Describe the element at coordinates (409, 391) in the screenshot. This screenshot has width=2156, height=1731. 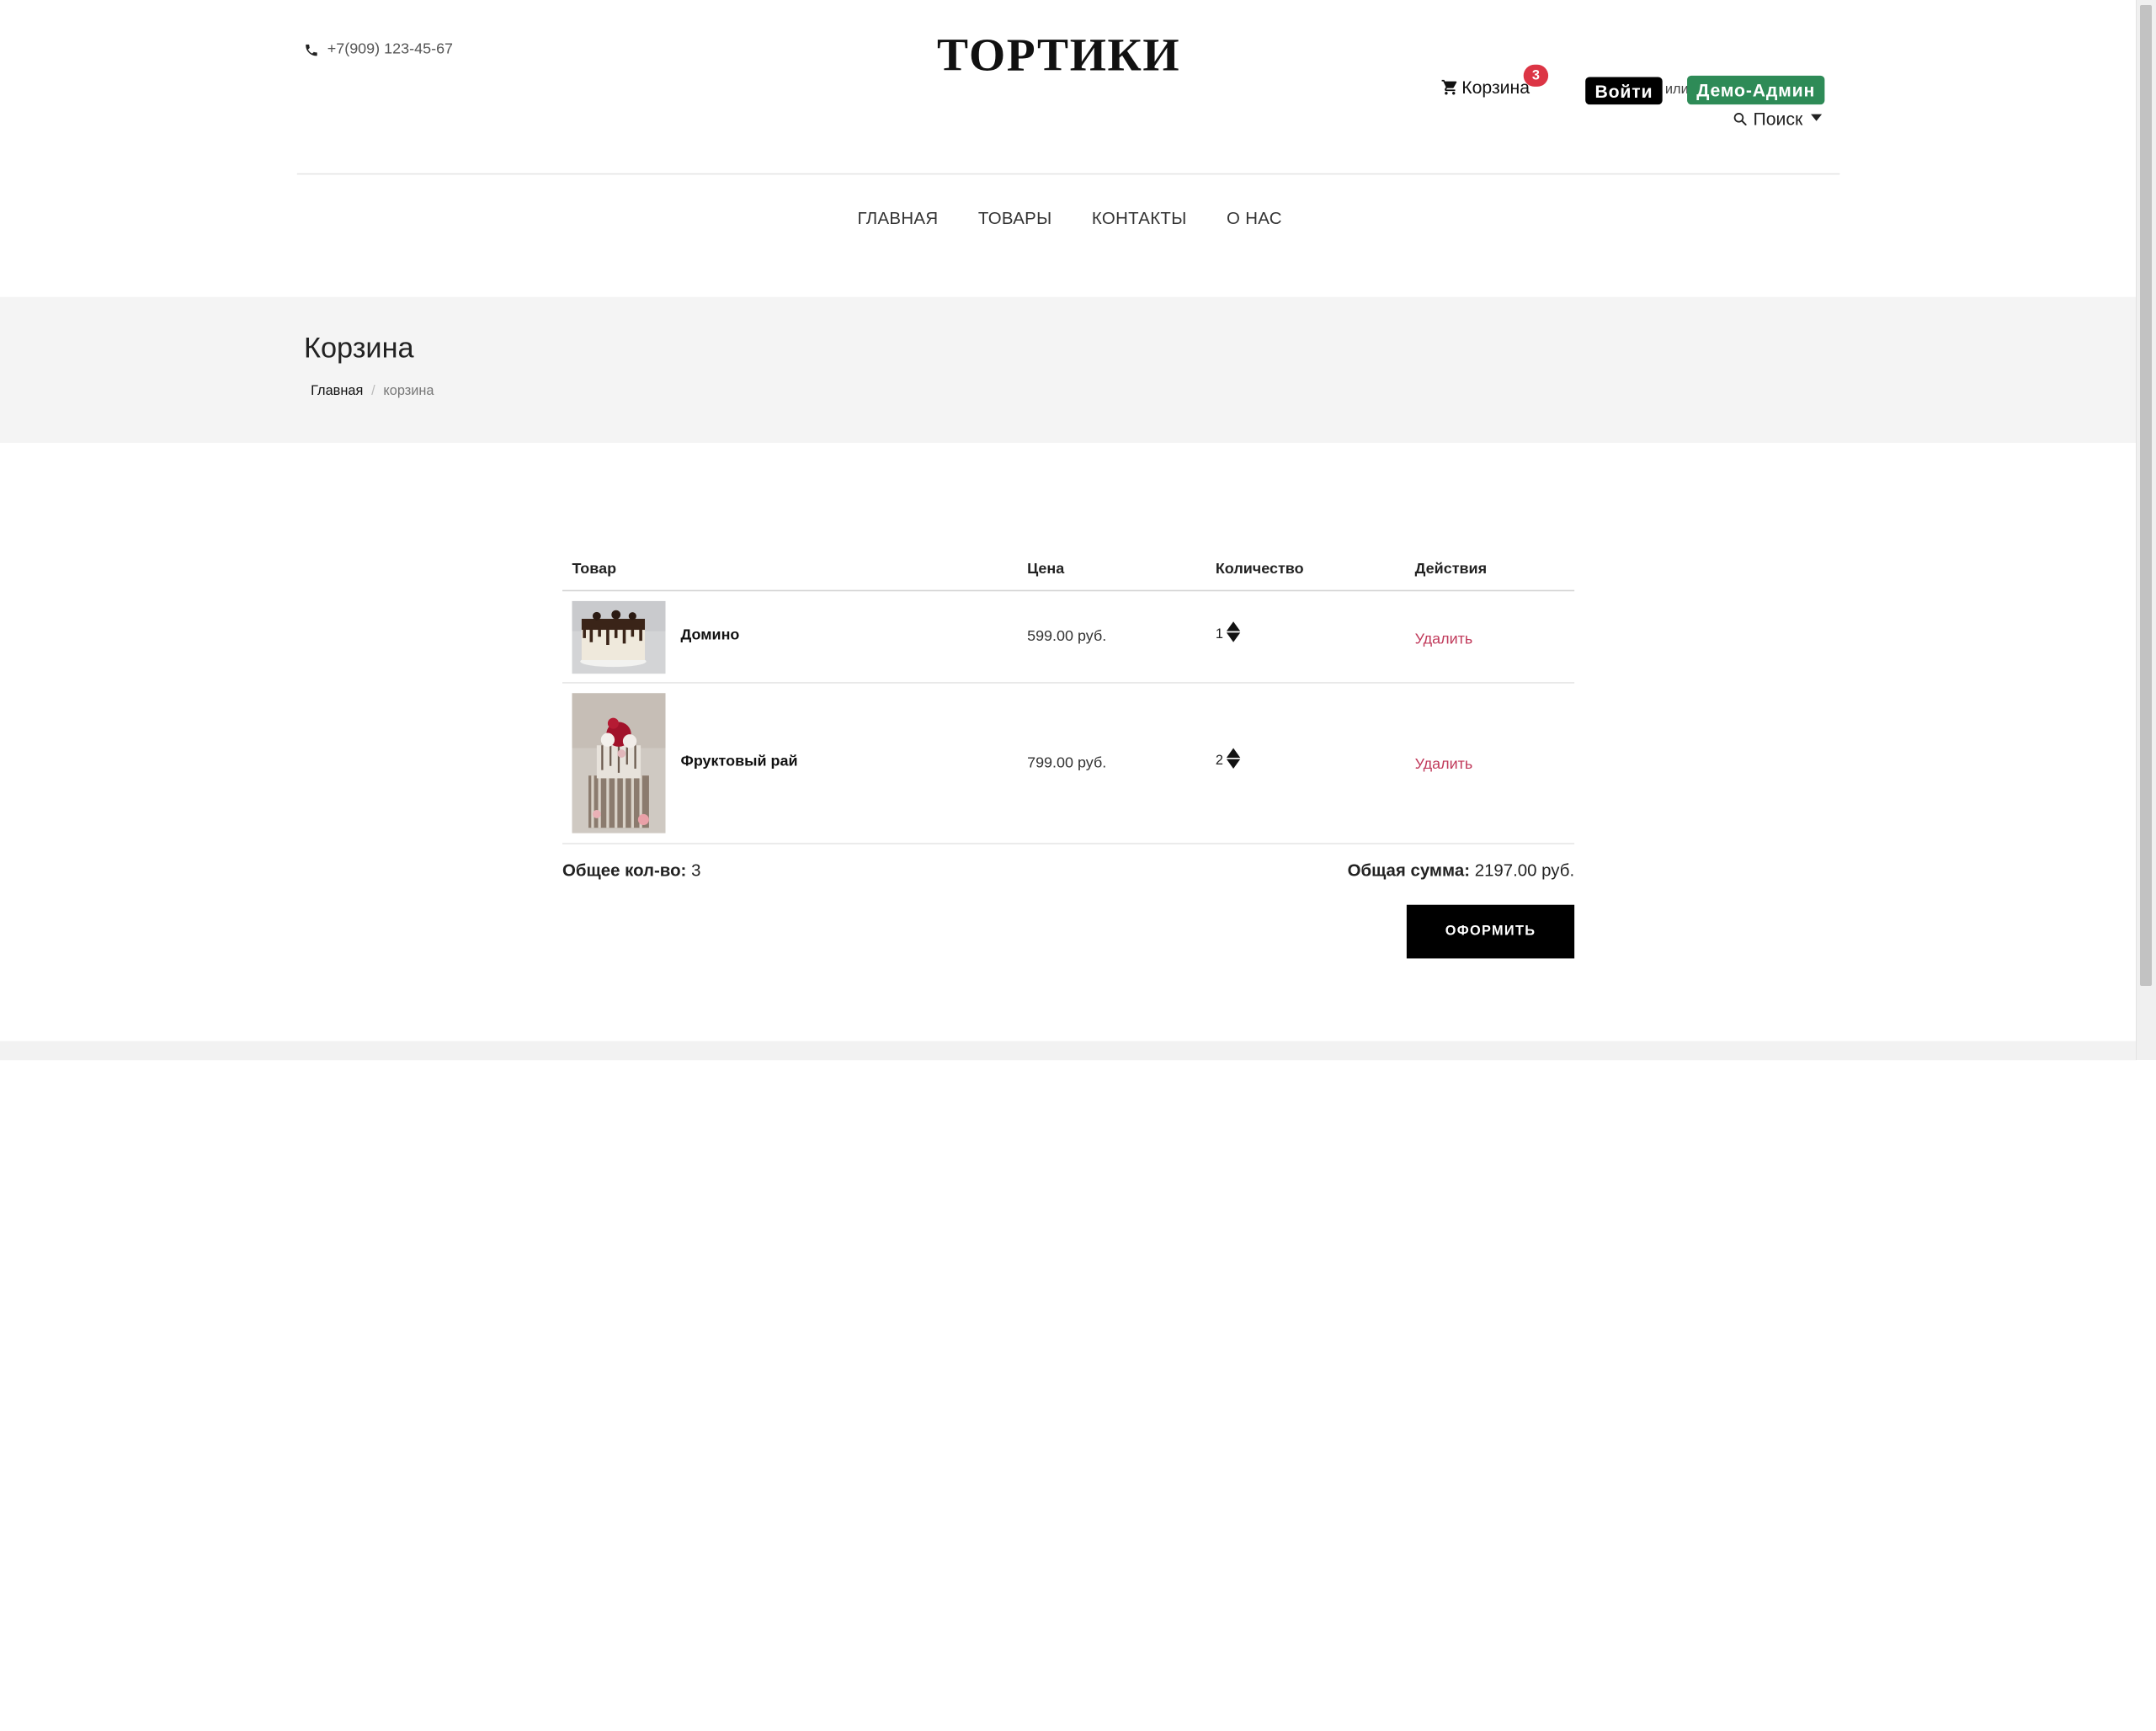
I see `breadcrumb-current: корзина` at that location.